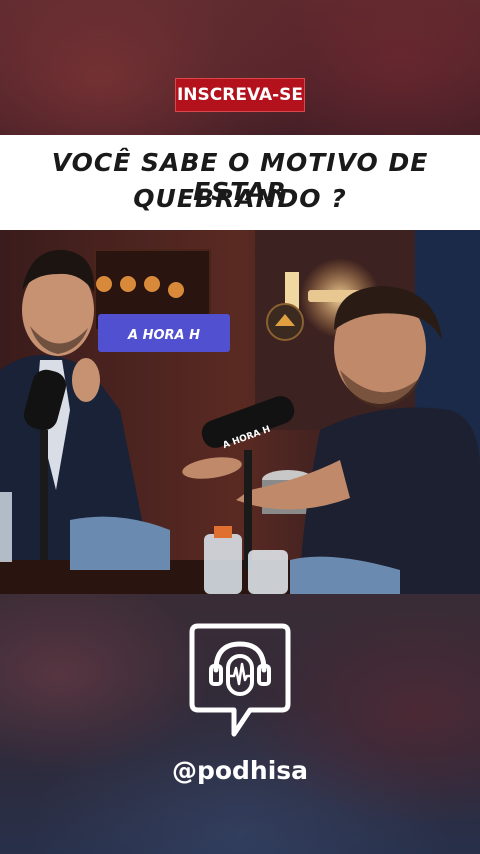 This screenshot has width=480, height=854. I want to click on headline-line-2: QUEBRANDO ?, so click(240, 198).